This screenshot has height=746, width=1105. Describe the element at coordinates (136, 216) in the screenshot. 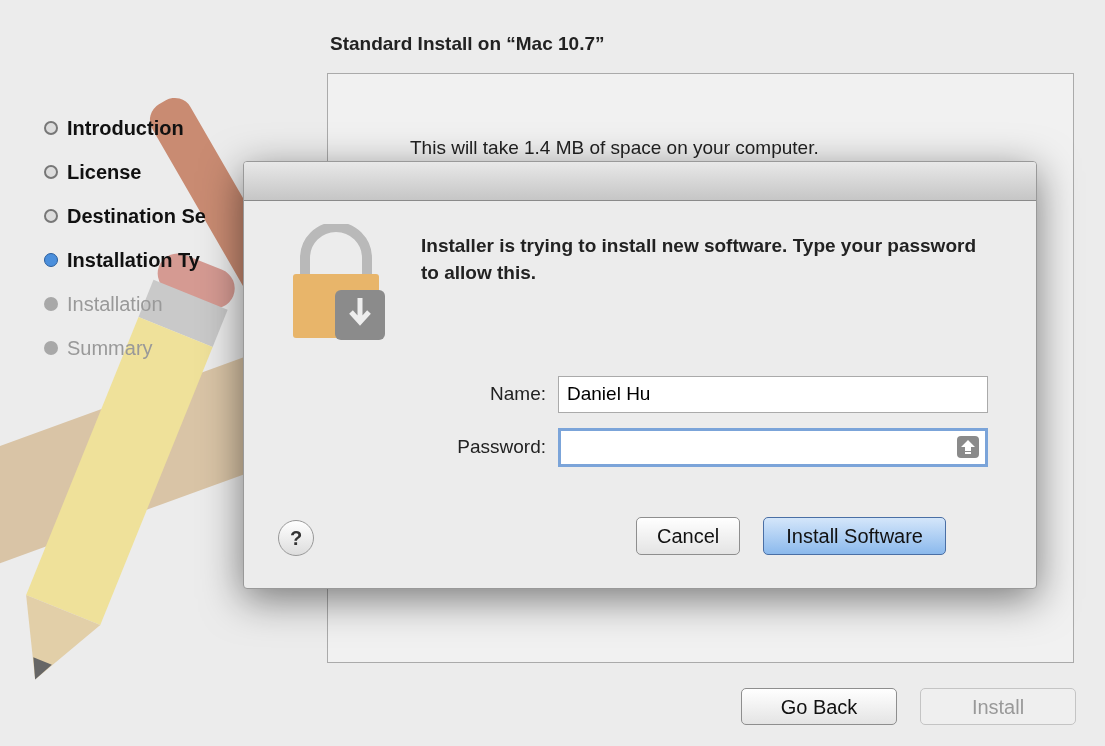

I see `step-label: Destination Se` at that location.